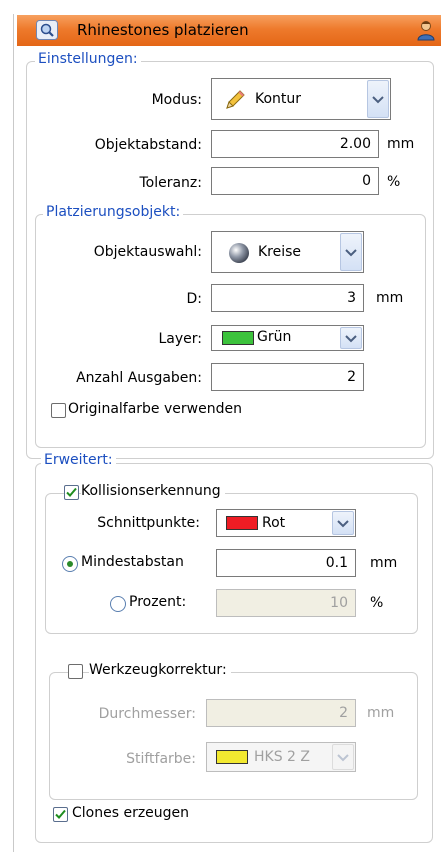 This screenshot has width=441, height=852. What do you see at coordinates (426, 30) in the screenshot?
I see `user-icon` at bounding box center [426, 30].